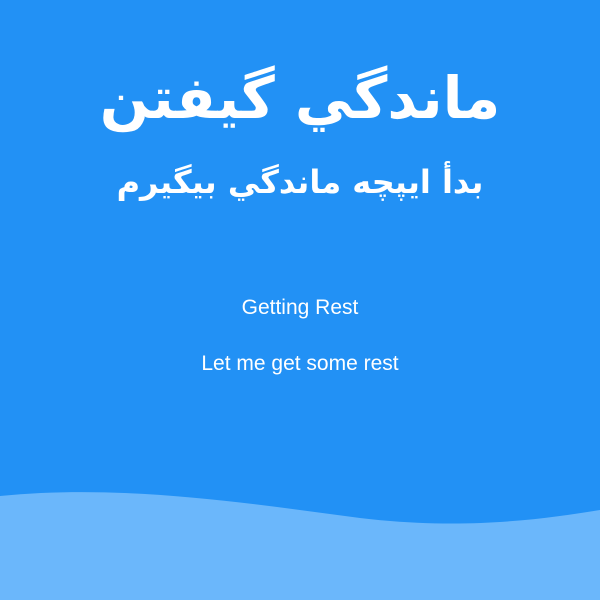 The image size is (600, 600). I want to click on title-persian: ماندگي گيفتن, so click(300, 98).